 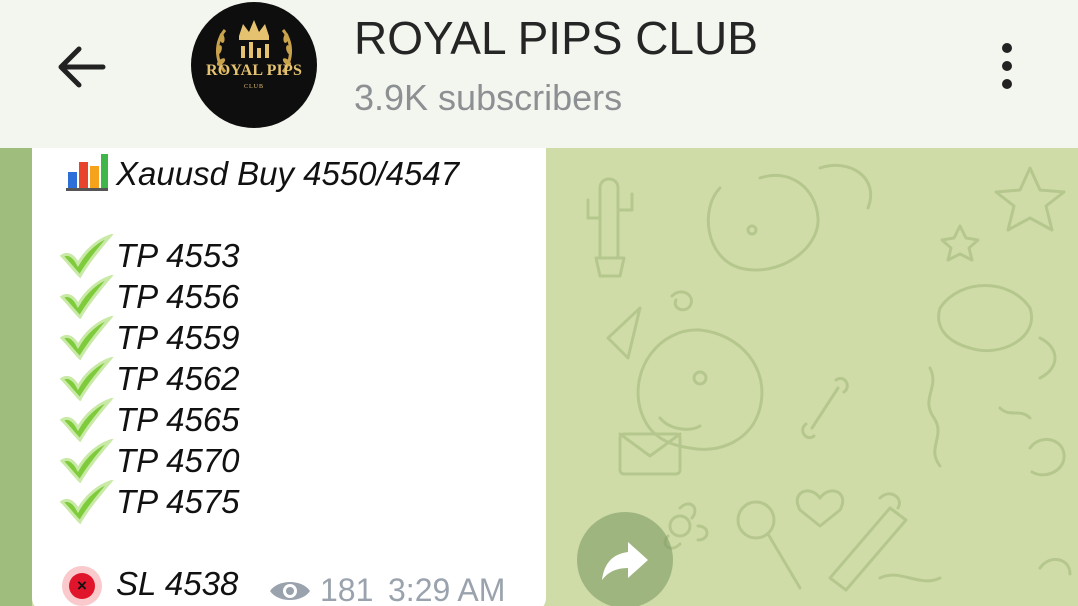 What do you see at coordinates (178, 460) in the screenshot?
I see `target-line: TP 4570` at bounding box center [178, 460].